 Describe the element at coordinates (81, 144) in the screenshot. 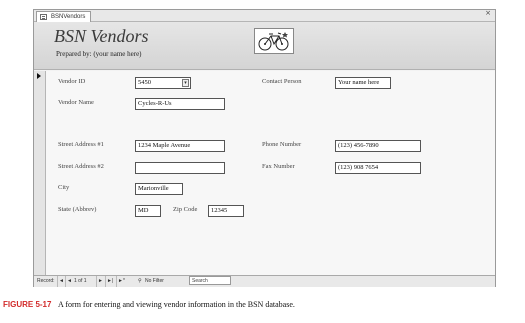

I see `street-address-1-label: Street Address #1` at that location.